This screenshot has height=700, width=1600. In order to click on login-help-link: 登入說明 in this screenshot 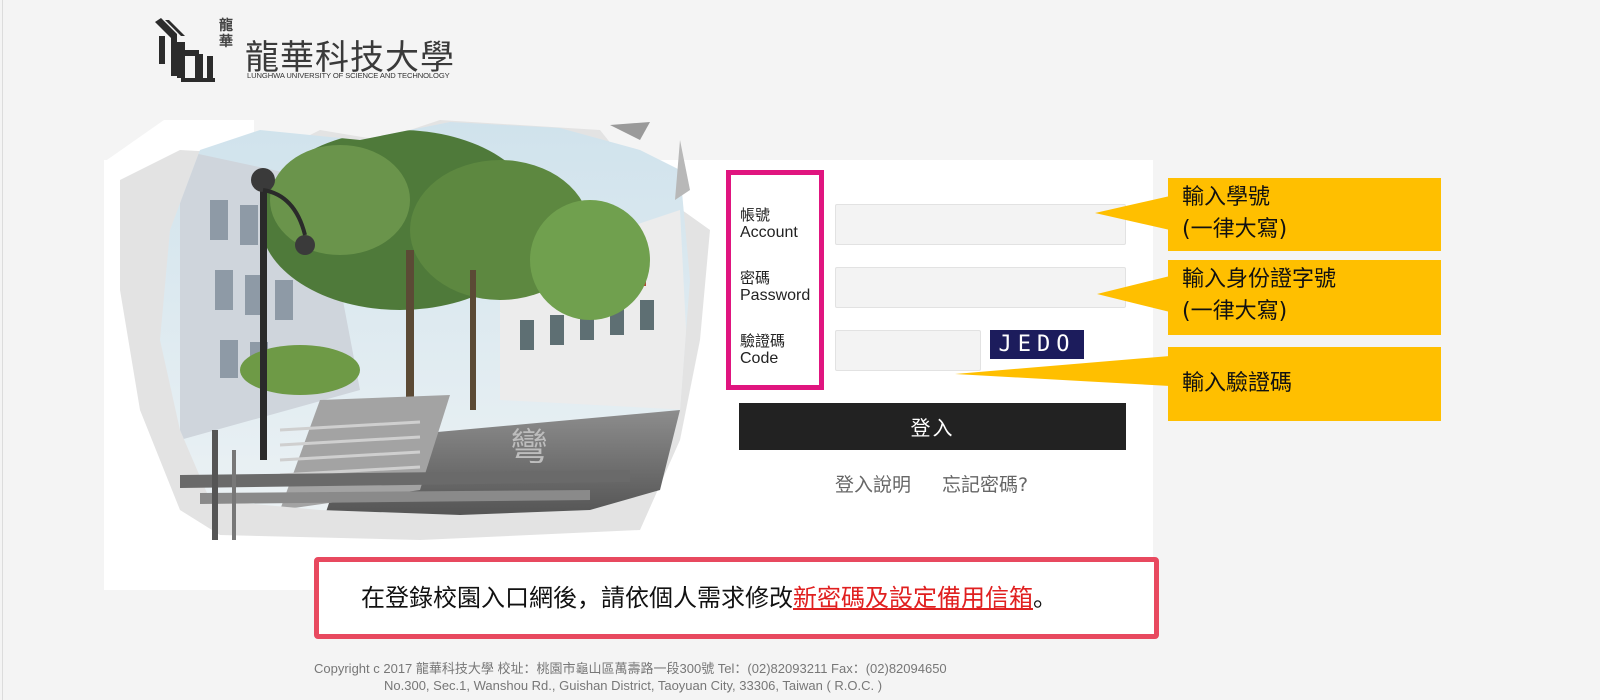, I will do `click(873, 483)`.